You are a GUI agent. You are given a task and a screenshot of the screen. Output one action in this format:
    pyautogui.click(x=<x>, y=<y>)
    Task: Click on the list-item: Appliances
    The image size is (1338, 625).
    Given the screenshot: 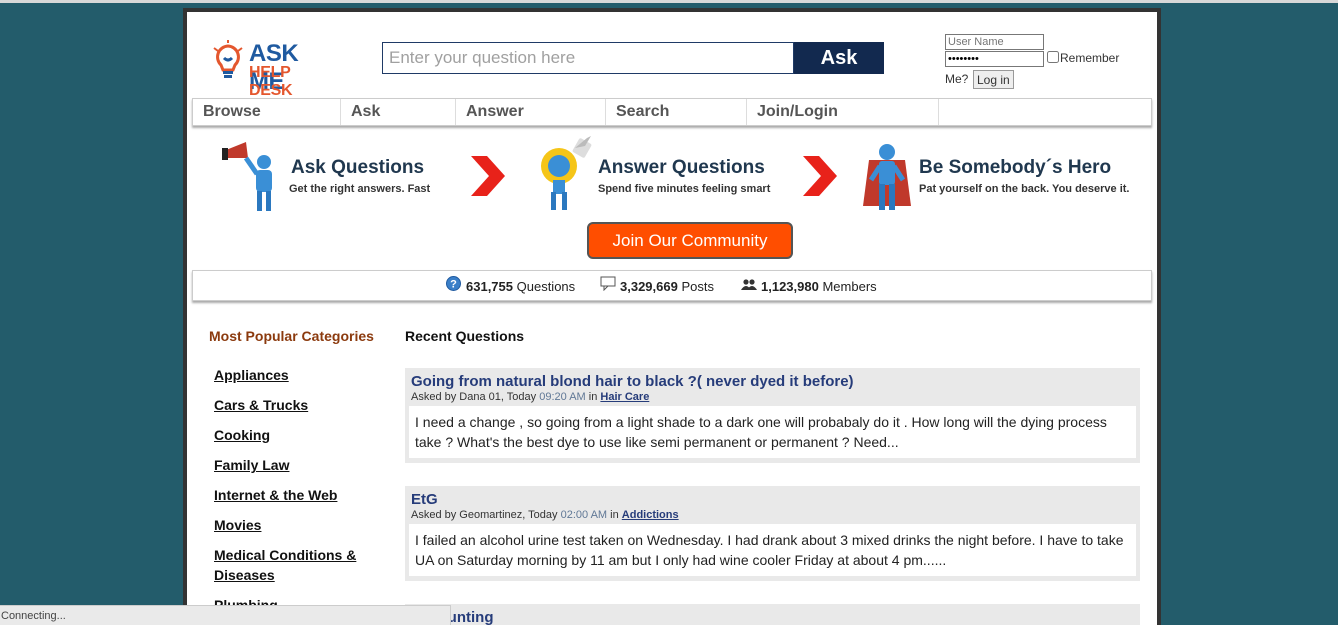 What is the action you would take?
    pyautogui.click(x=294, y=375)
    